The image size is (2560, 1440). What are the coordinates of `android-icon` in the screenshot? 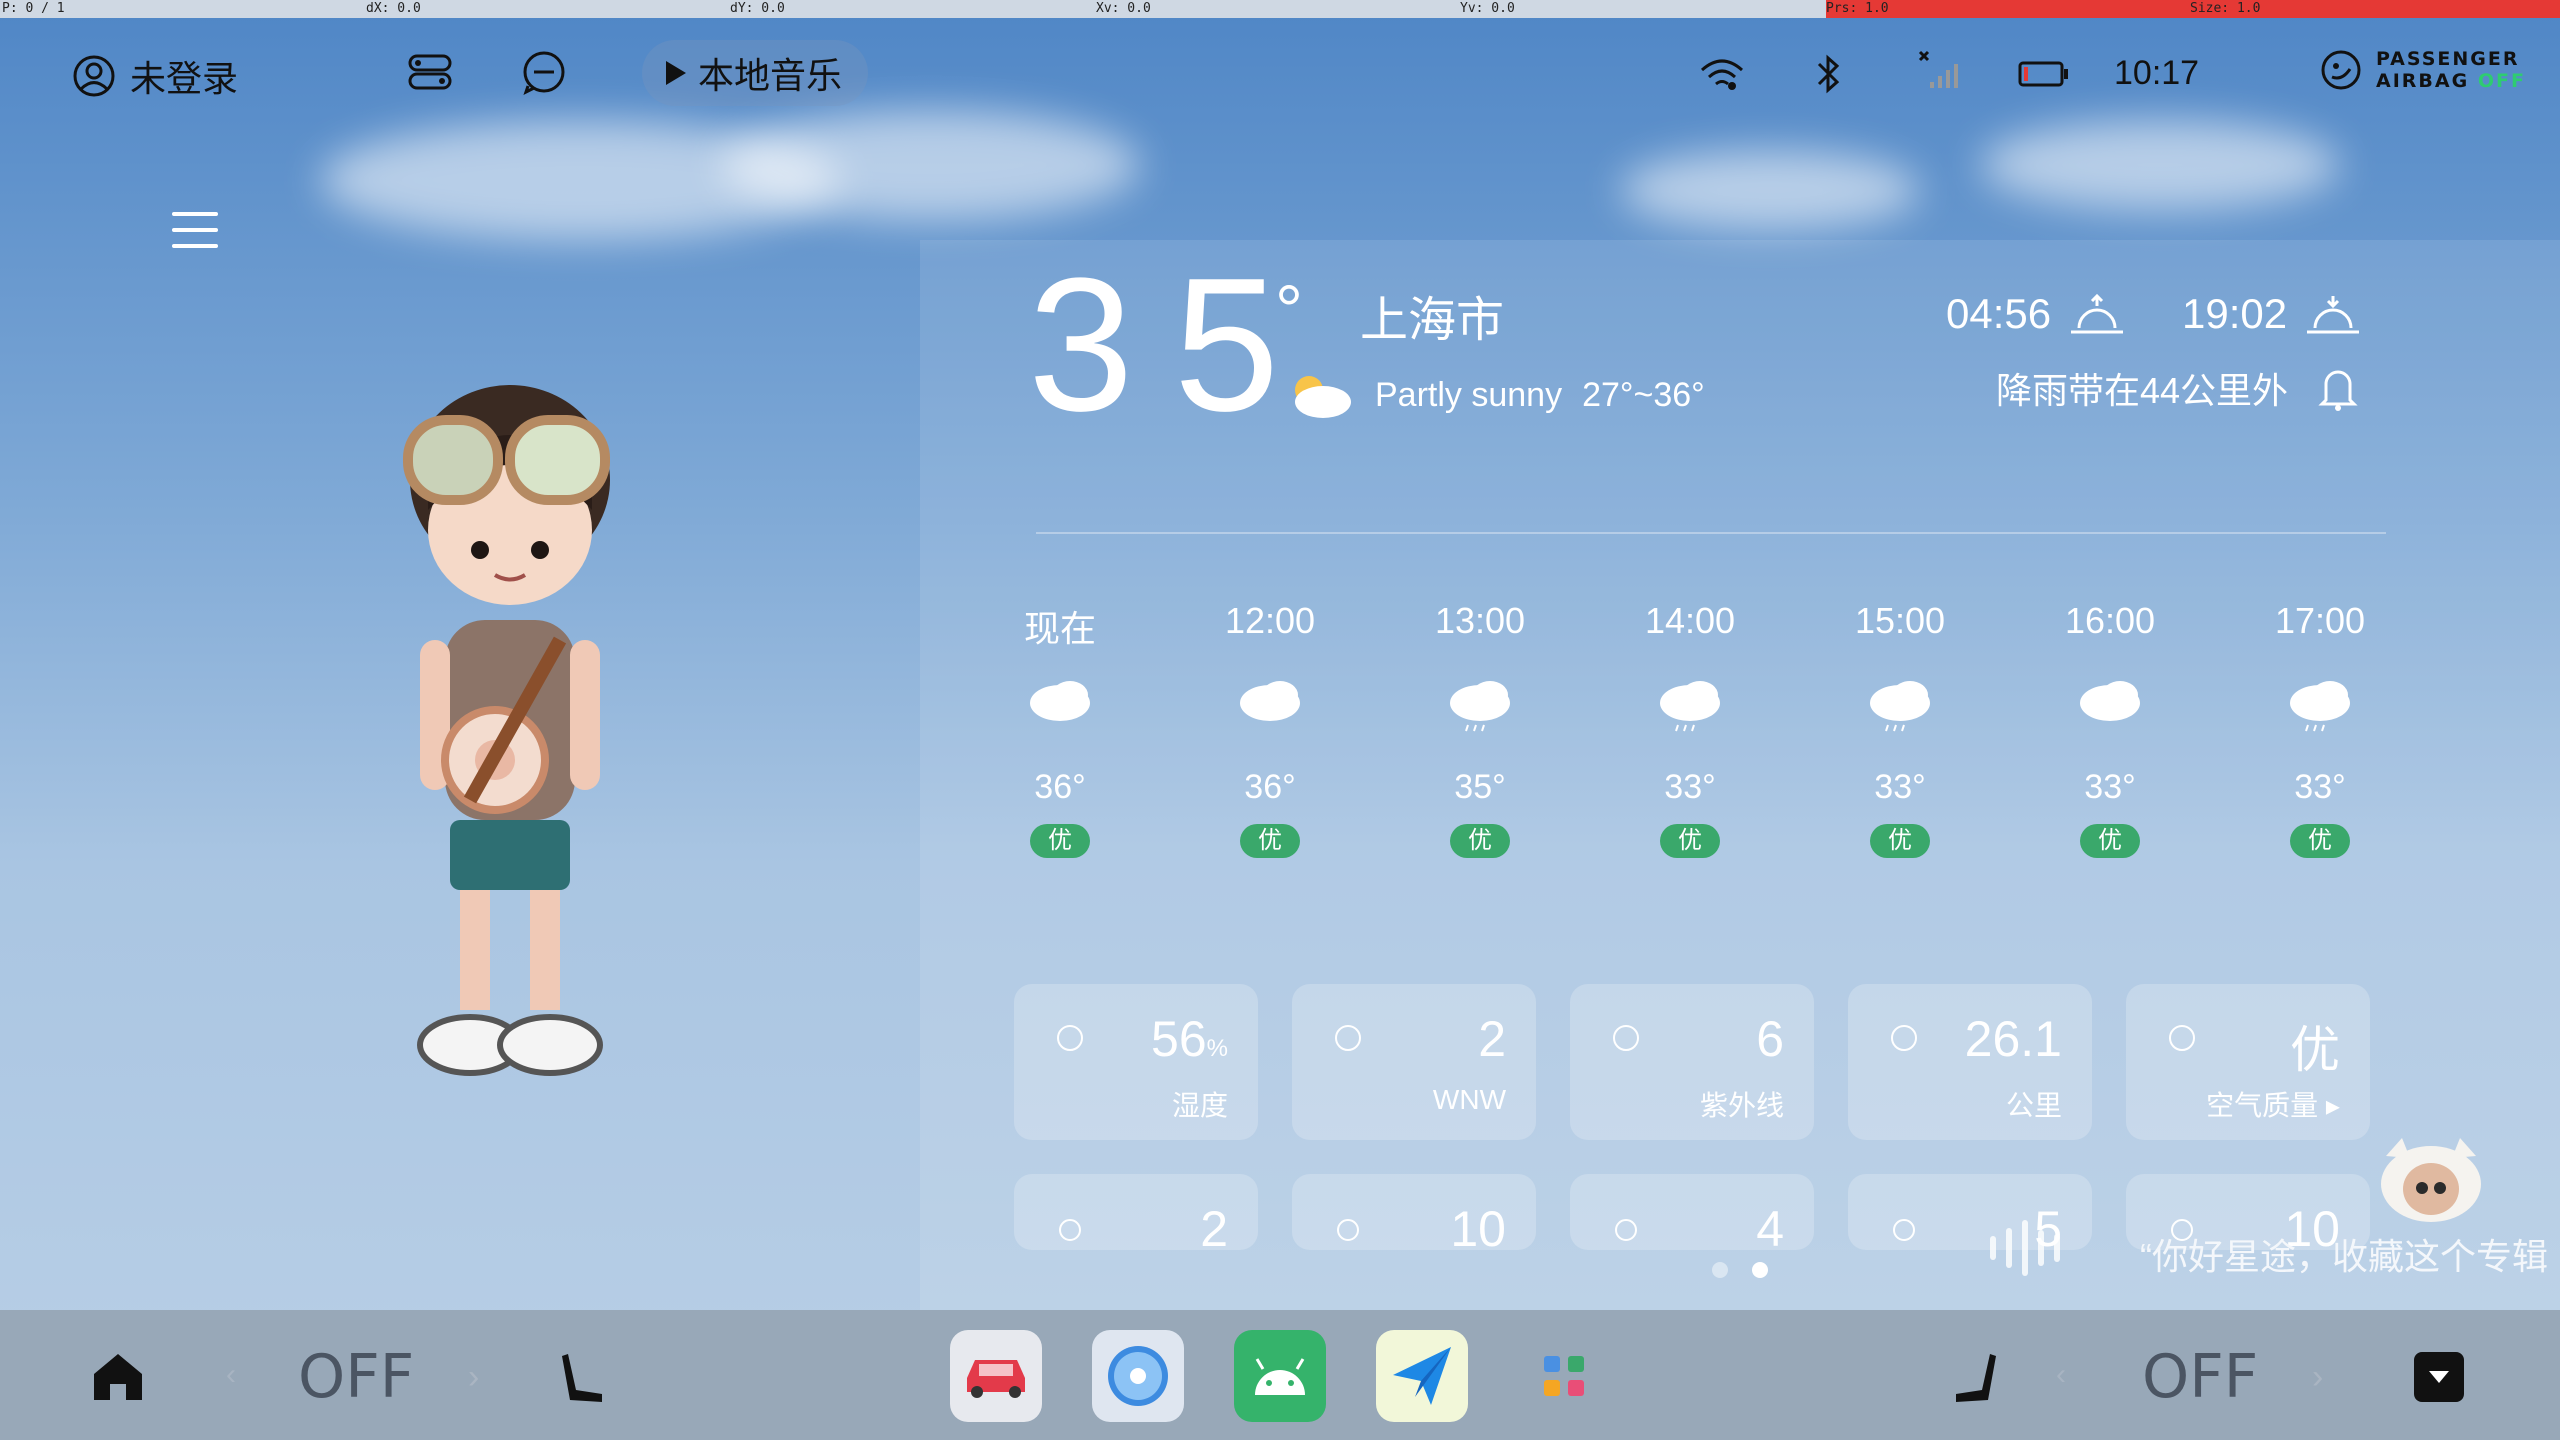 It's located at (1280, 1376).